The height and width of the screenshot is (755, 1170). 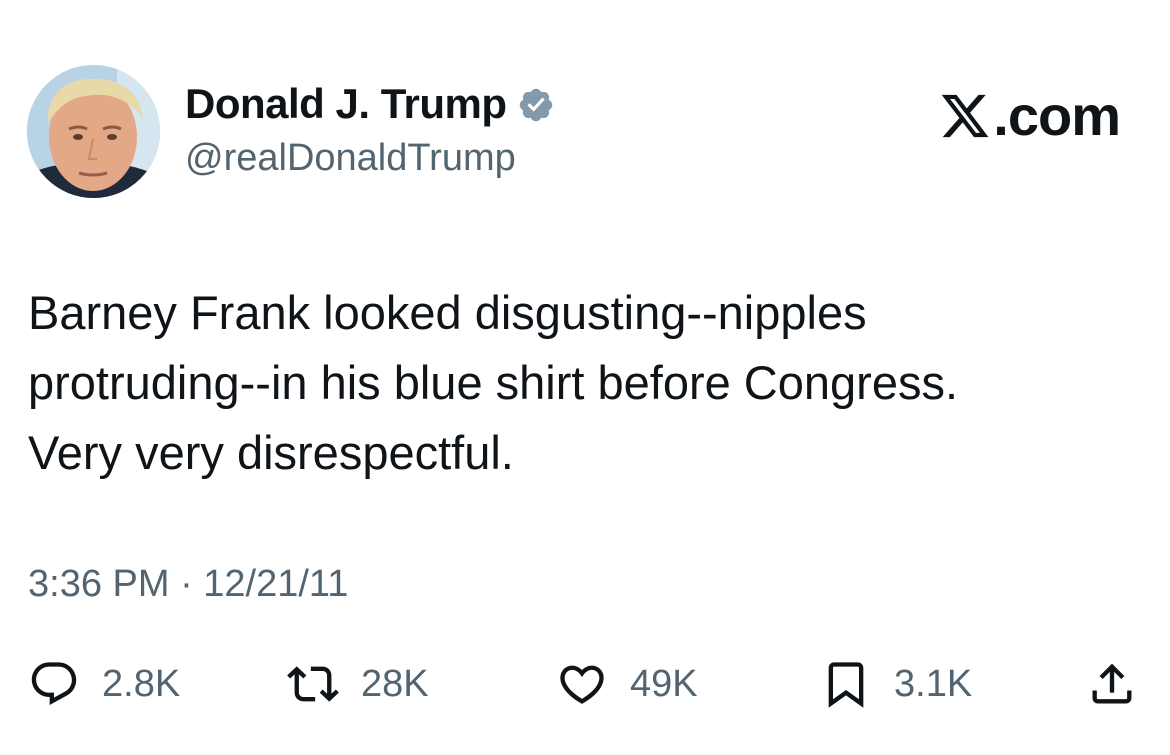 I want to click on like-count: 49K, so click(x=664, y=684).